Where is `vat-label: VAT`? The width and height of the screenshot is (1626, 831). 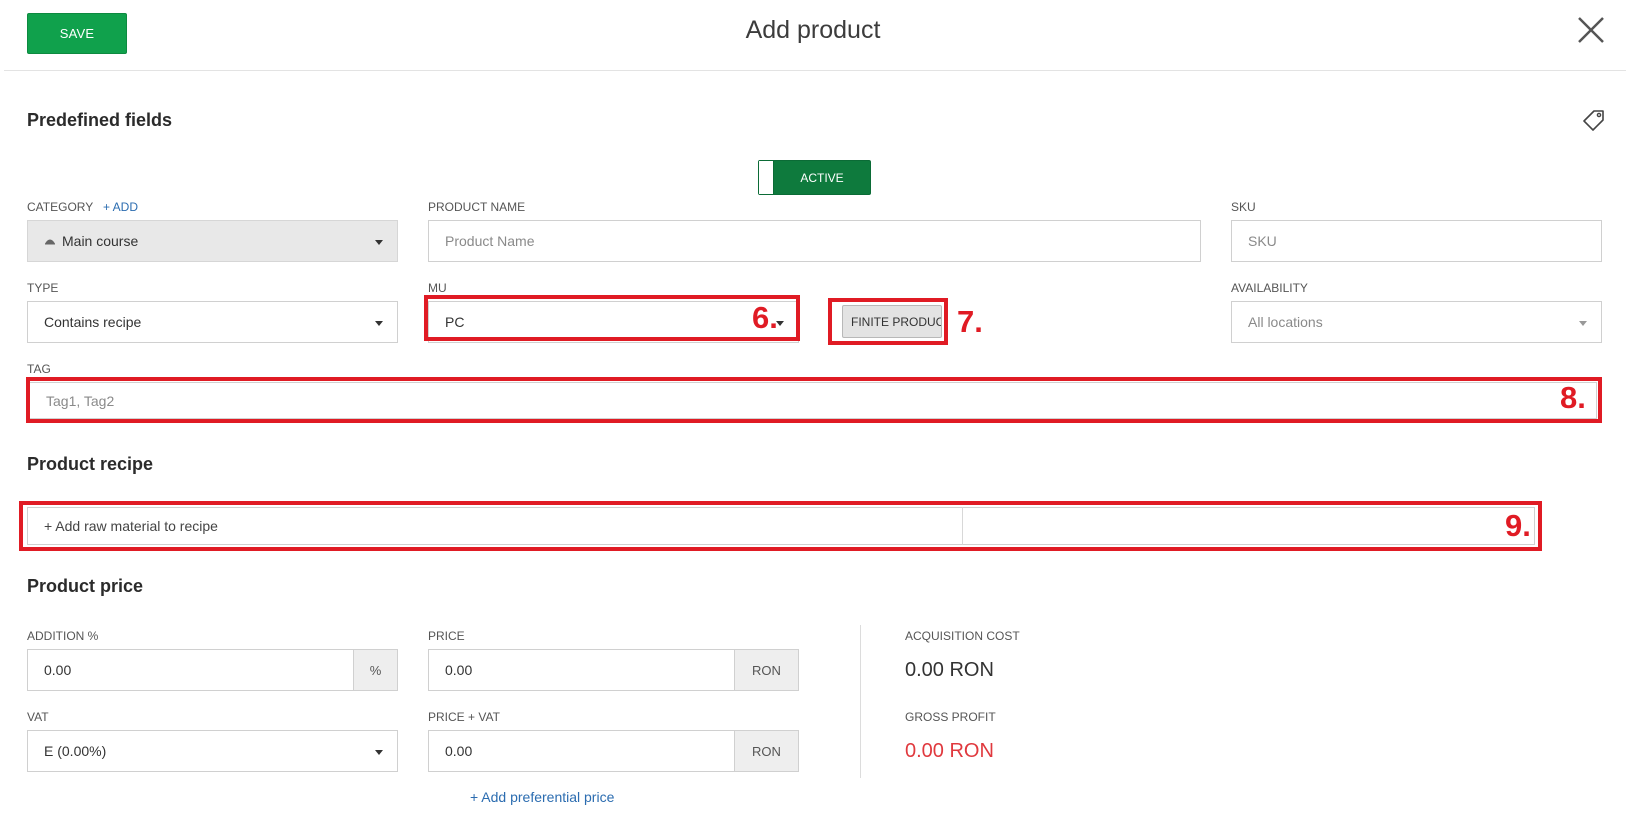 vat-label: VAT is located at coordinates (38, 717).